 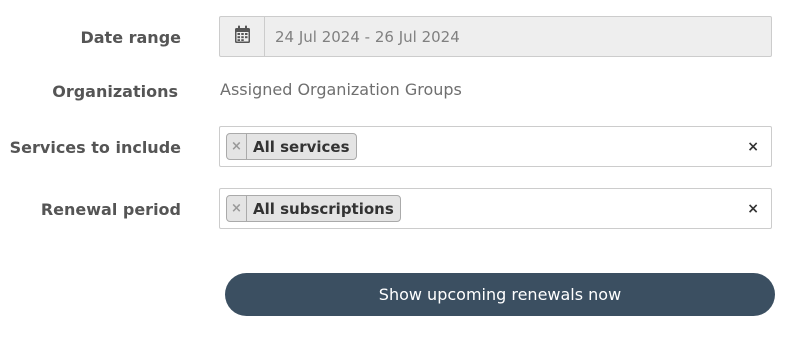 I want to click on services-tag: × All services, so click(x=291, y=146).